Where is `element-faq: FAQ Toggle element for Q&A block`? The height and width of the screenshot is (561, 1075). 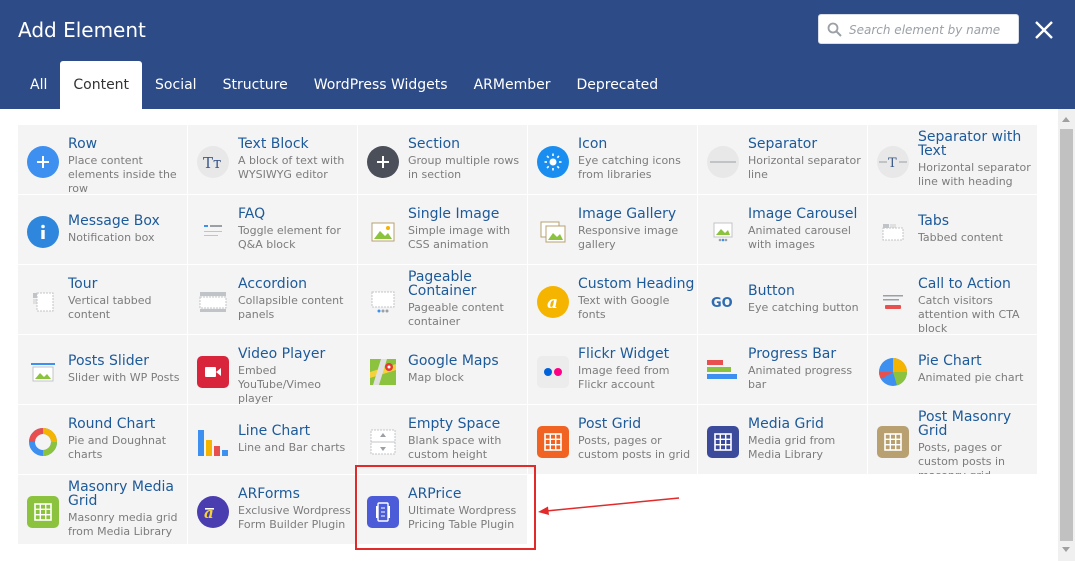
element-faq: FAQ Toggle element for Q&A block is located at coordinates (272, 229).